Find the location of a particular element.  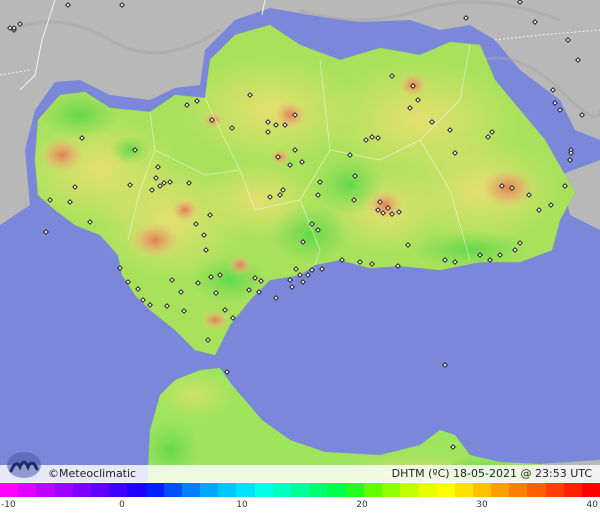

caption-variable: DHTM (ºC) is located at coordinates (420, 473).